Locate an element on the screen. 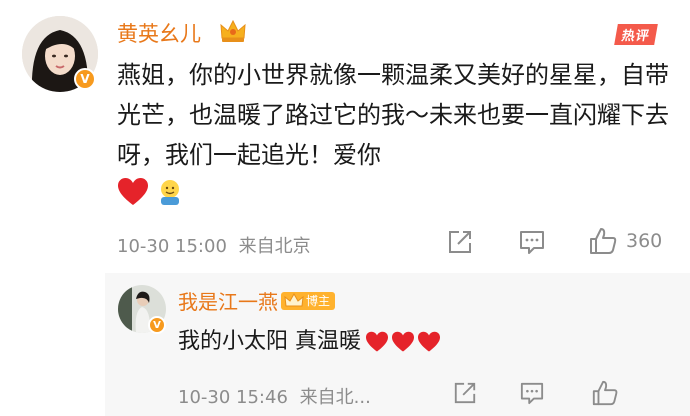 The height and width of the screenshot is (416, 690). blogger-badge-label: 博主 is located at coordinates (318, 301).